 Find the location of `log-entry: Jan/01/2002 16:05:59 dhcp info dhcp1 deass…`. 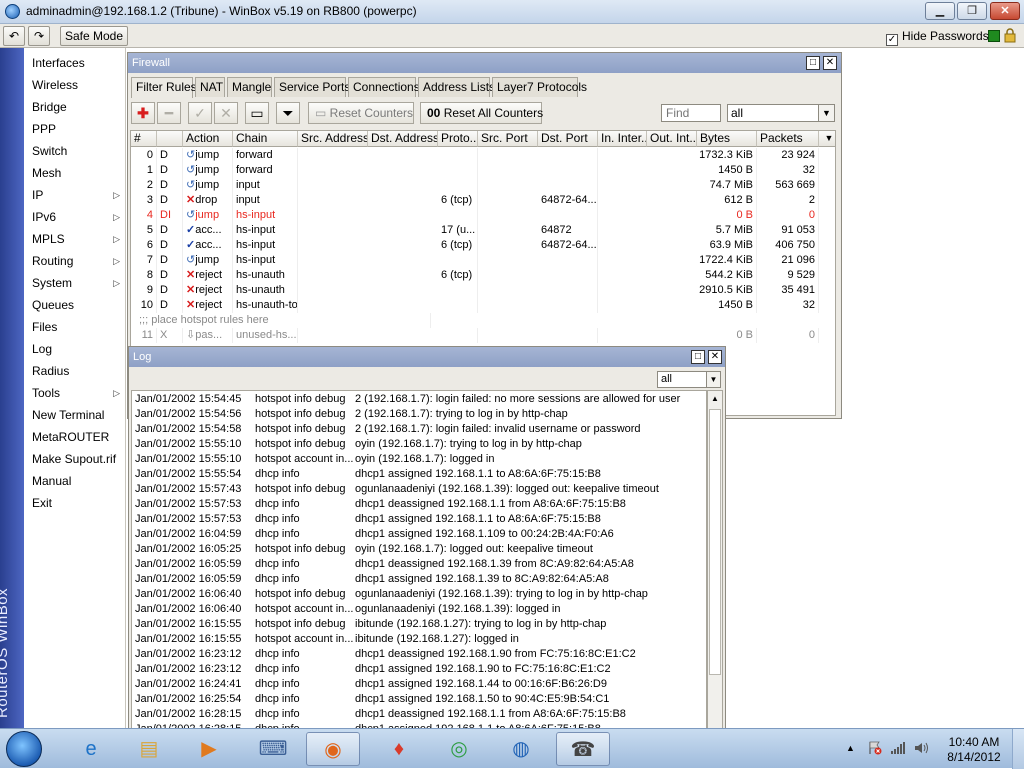

log-entry: Jan/01/2002 16:05:59 dhcp info dhcp1 deass… is located at coordinates (419, 564).